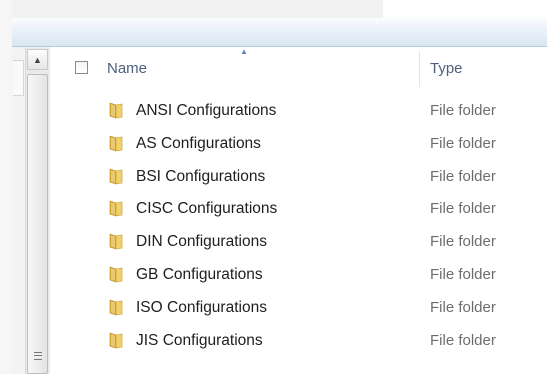 Image resolution: width=547 pixels, height=374 pixels. What do you see at coordinates (197, 9) in the screenshot?
I see `address-area` at bounding box center [197, 9].